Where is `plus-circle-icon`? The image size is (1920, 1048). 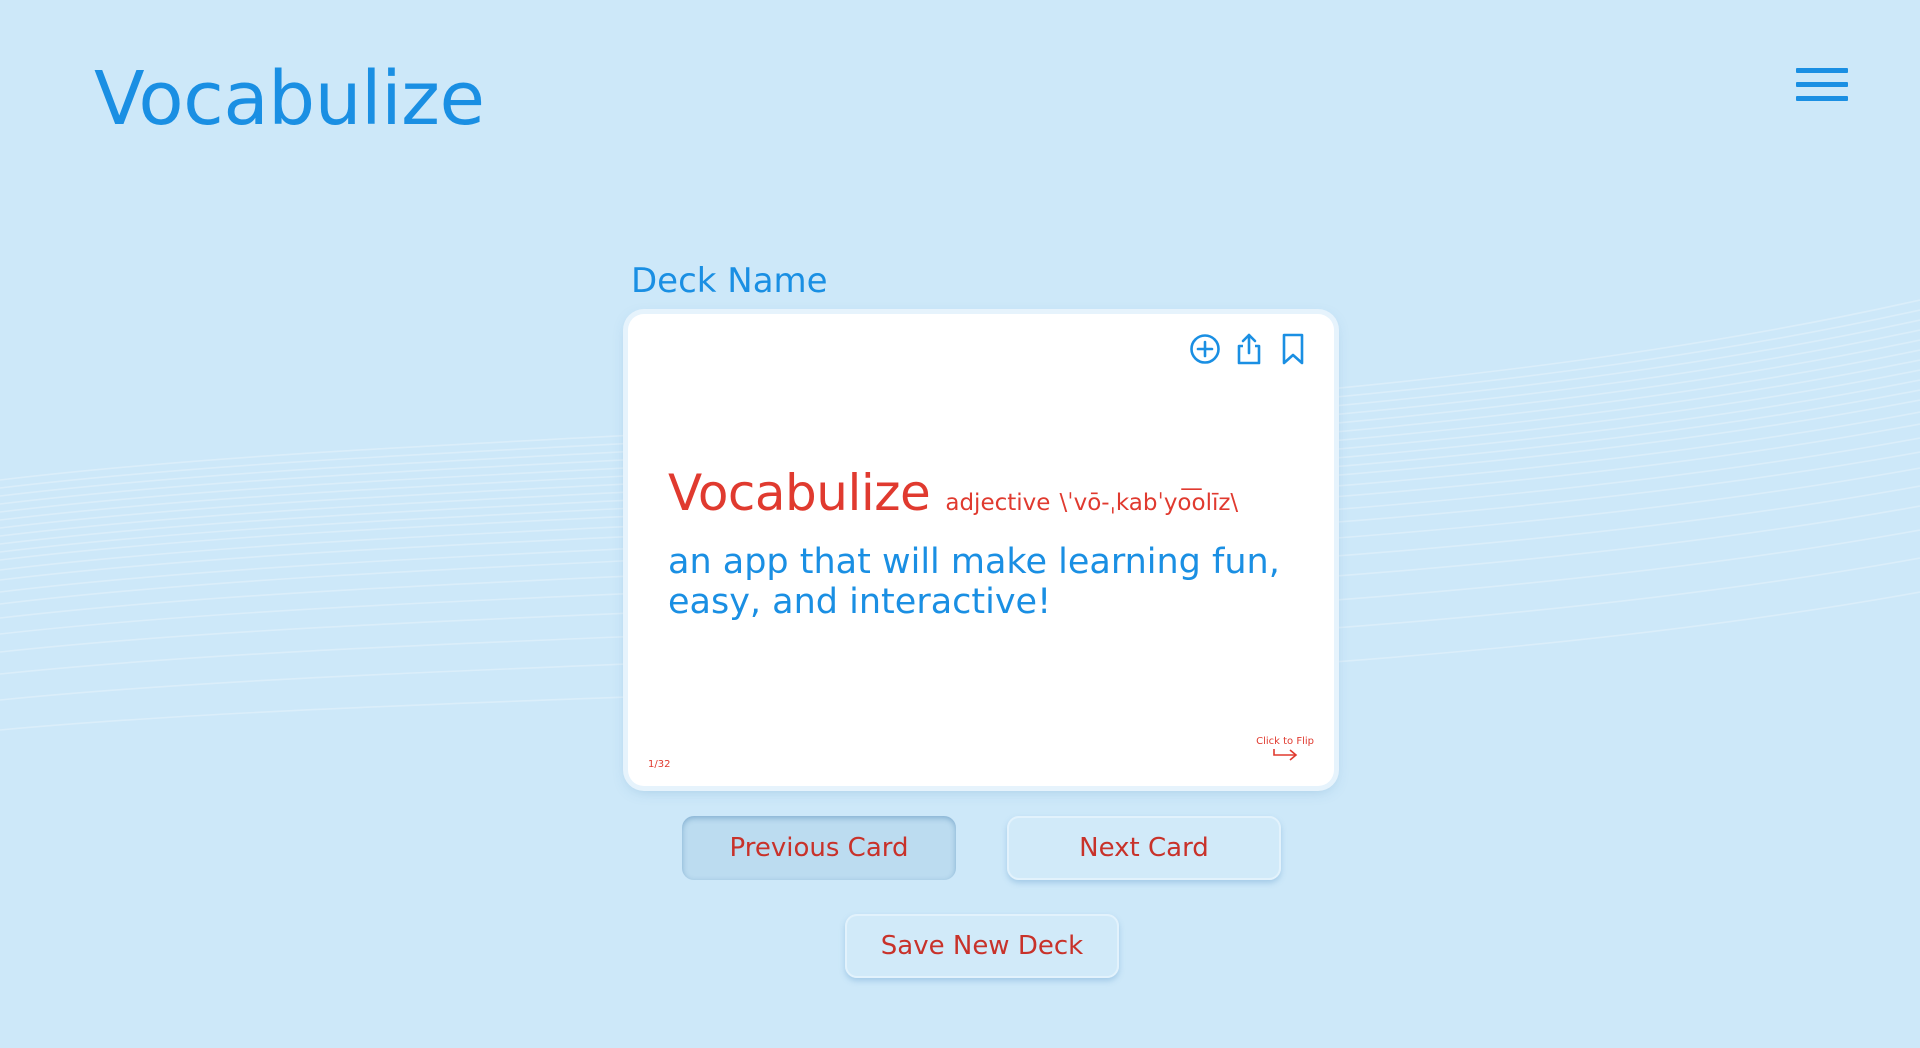
plus-circle-icon is located at coordinates (1205, 349).